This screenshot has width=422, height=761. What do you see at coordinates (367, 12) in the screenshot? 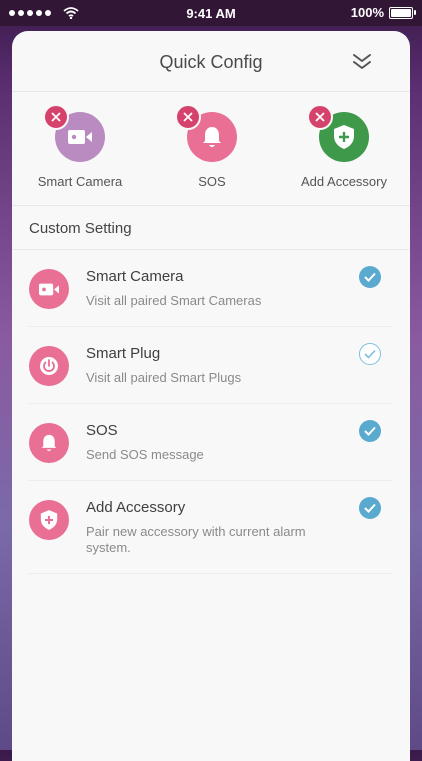
I see `battery-percent: 100%` at bounding box center [367, 12].